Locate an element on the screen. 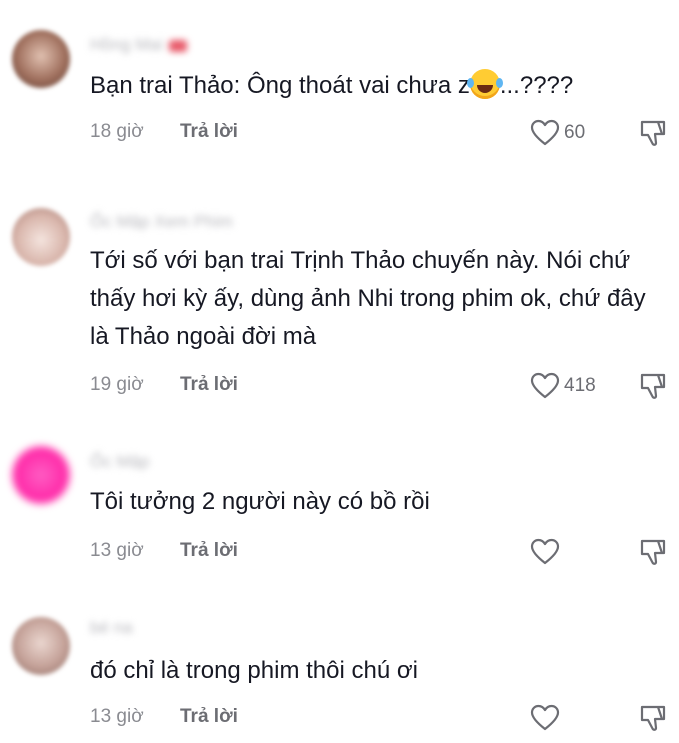 This screenshot has height=743, width=679. comment-text: đó chỉ là trong phim thôi chú ơi is located at coordinates (254, 670).